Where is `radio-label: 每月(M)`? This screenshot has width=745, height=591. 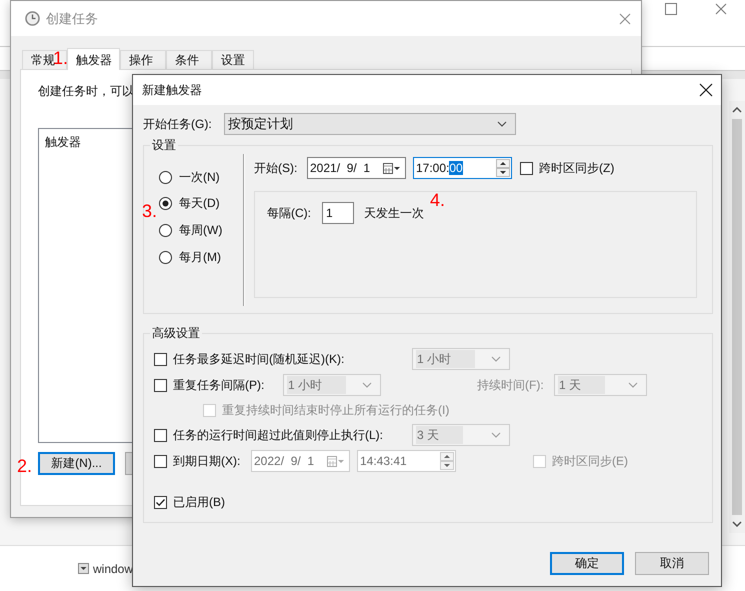 radio-label: 每月(M) is located at coordinates (200, 257).